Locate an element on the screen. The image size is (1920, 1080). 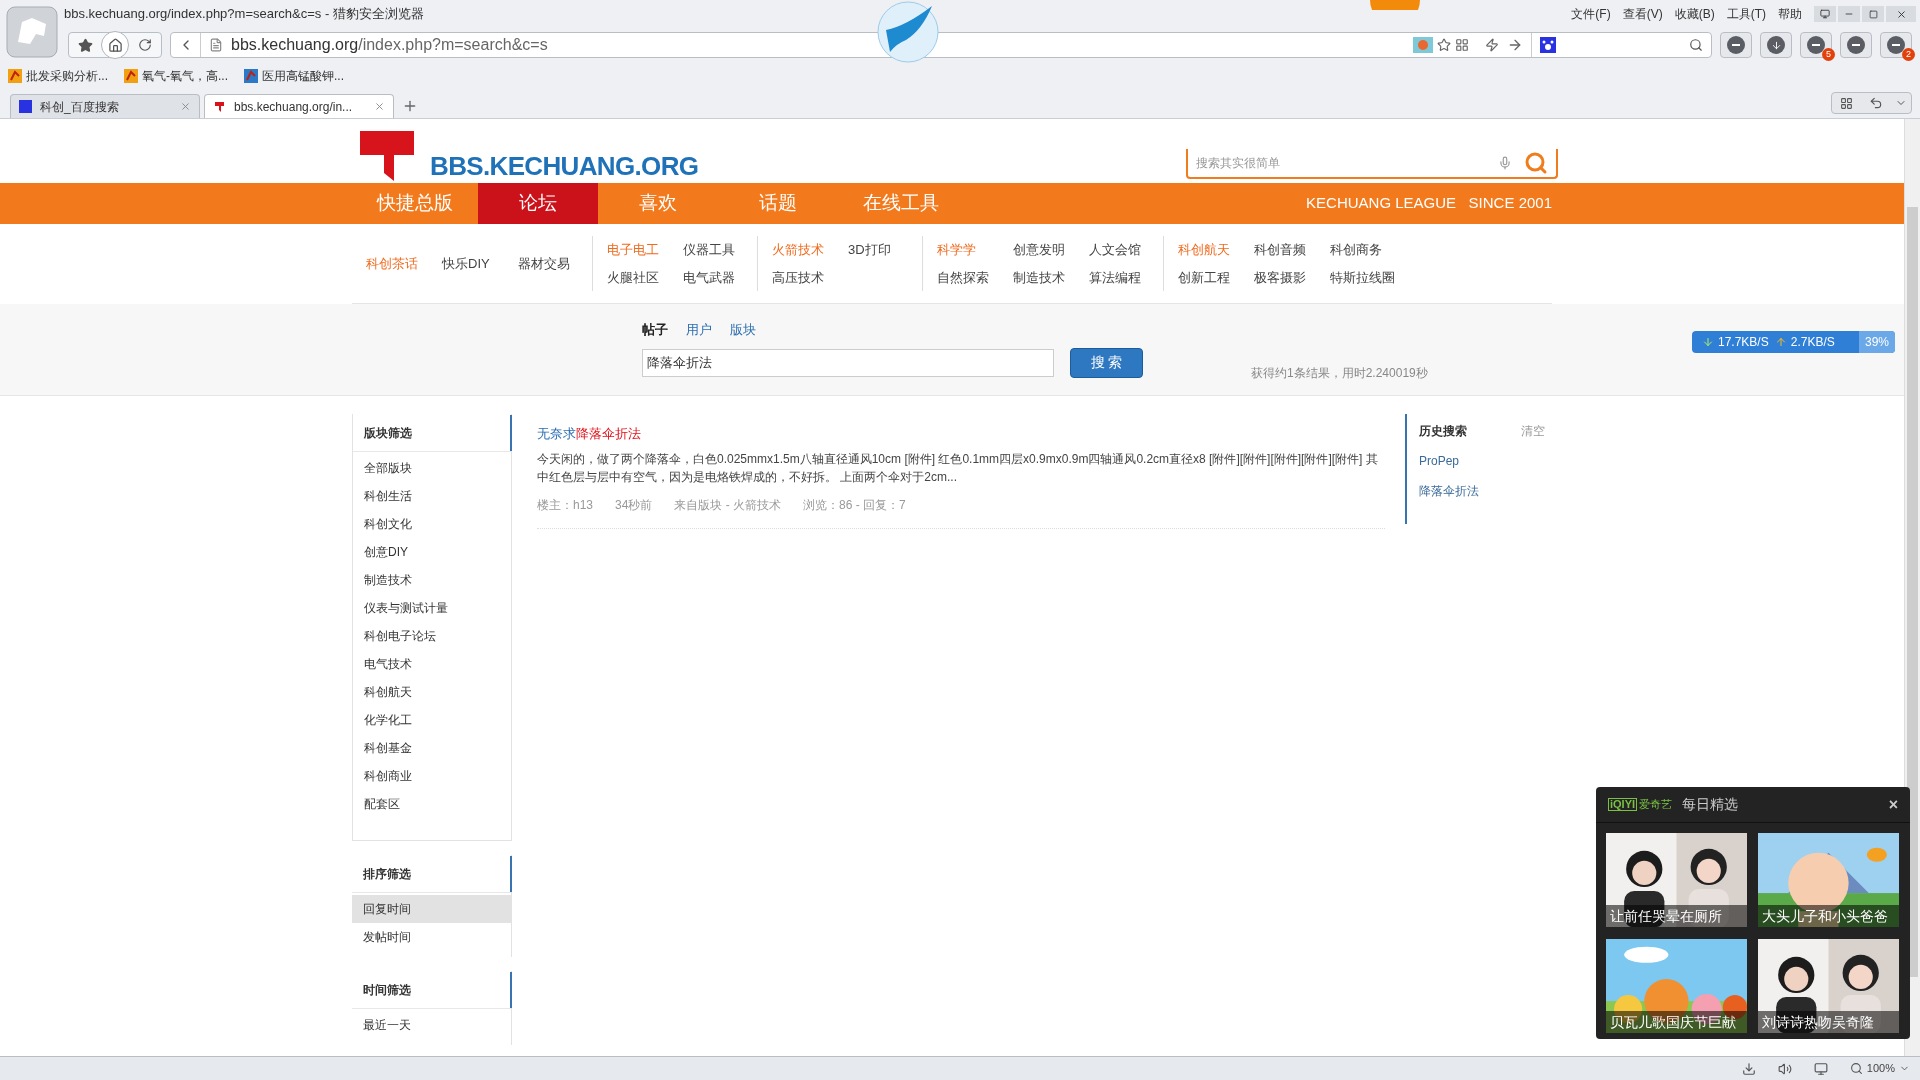
subnav-link: 制造技术 is located at coordinates (1043, 277).